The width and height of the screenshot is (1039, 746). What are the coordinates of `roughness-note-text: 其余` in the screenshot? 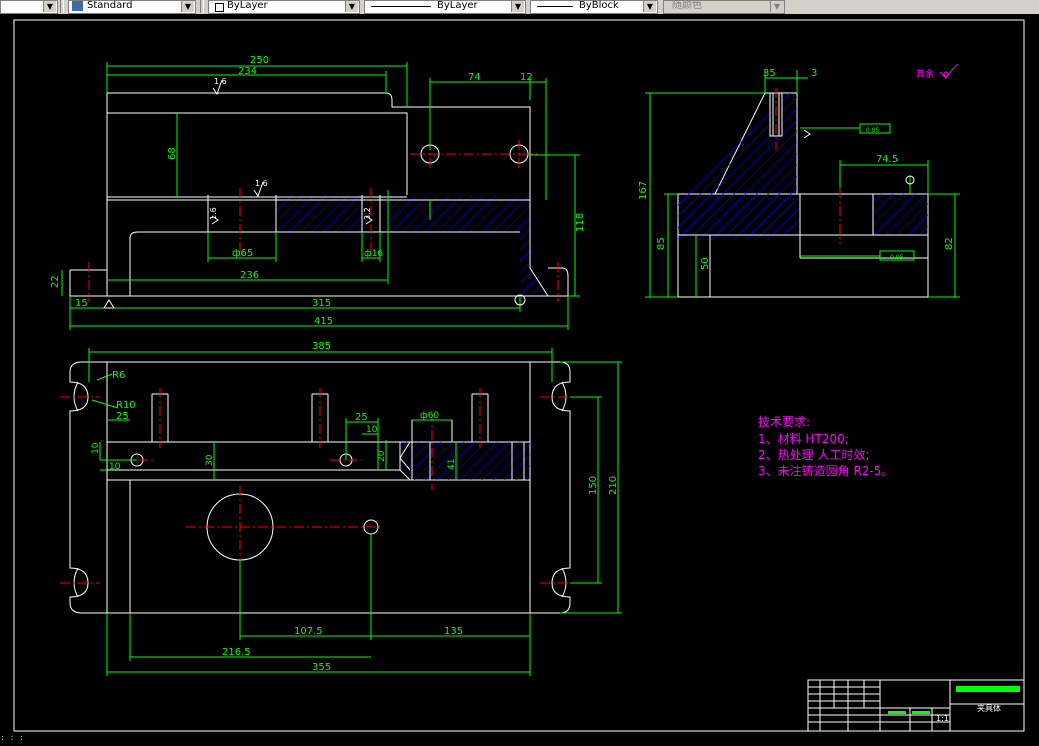 It's located at (925, 74).